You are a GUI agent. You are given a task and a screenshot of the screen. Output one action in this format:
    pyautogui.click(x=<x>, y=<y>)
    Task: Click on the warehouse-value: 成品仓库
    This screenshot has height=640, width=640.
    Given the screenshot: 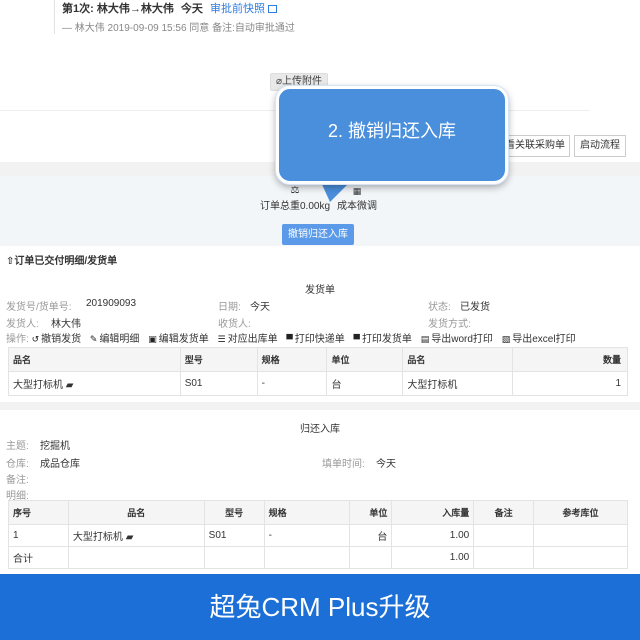 What is the action you would take?
    pyautogui.click(x=60, y=464)
    